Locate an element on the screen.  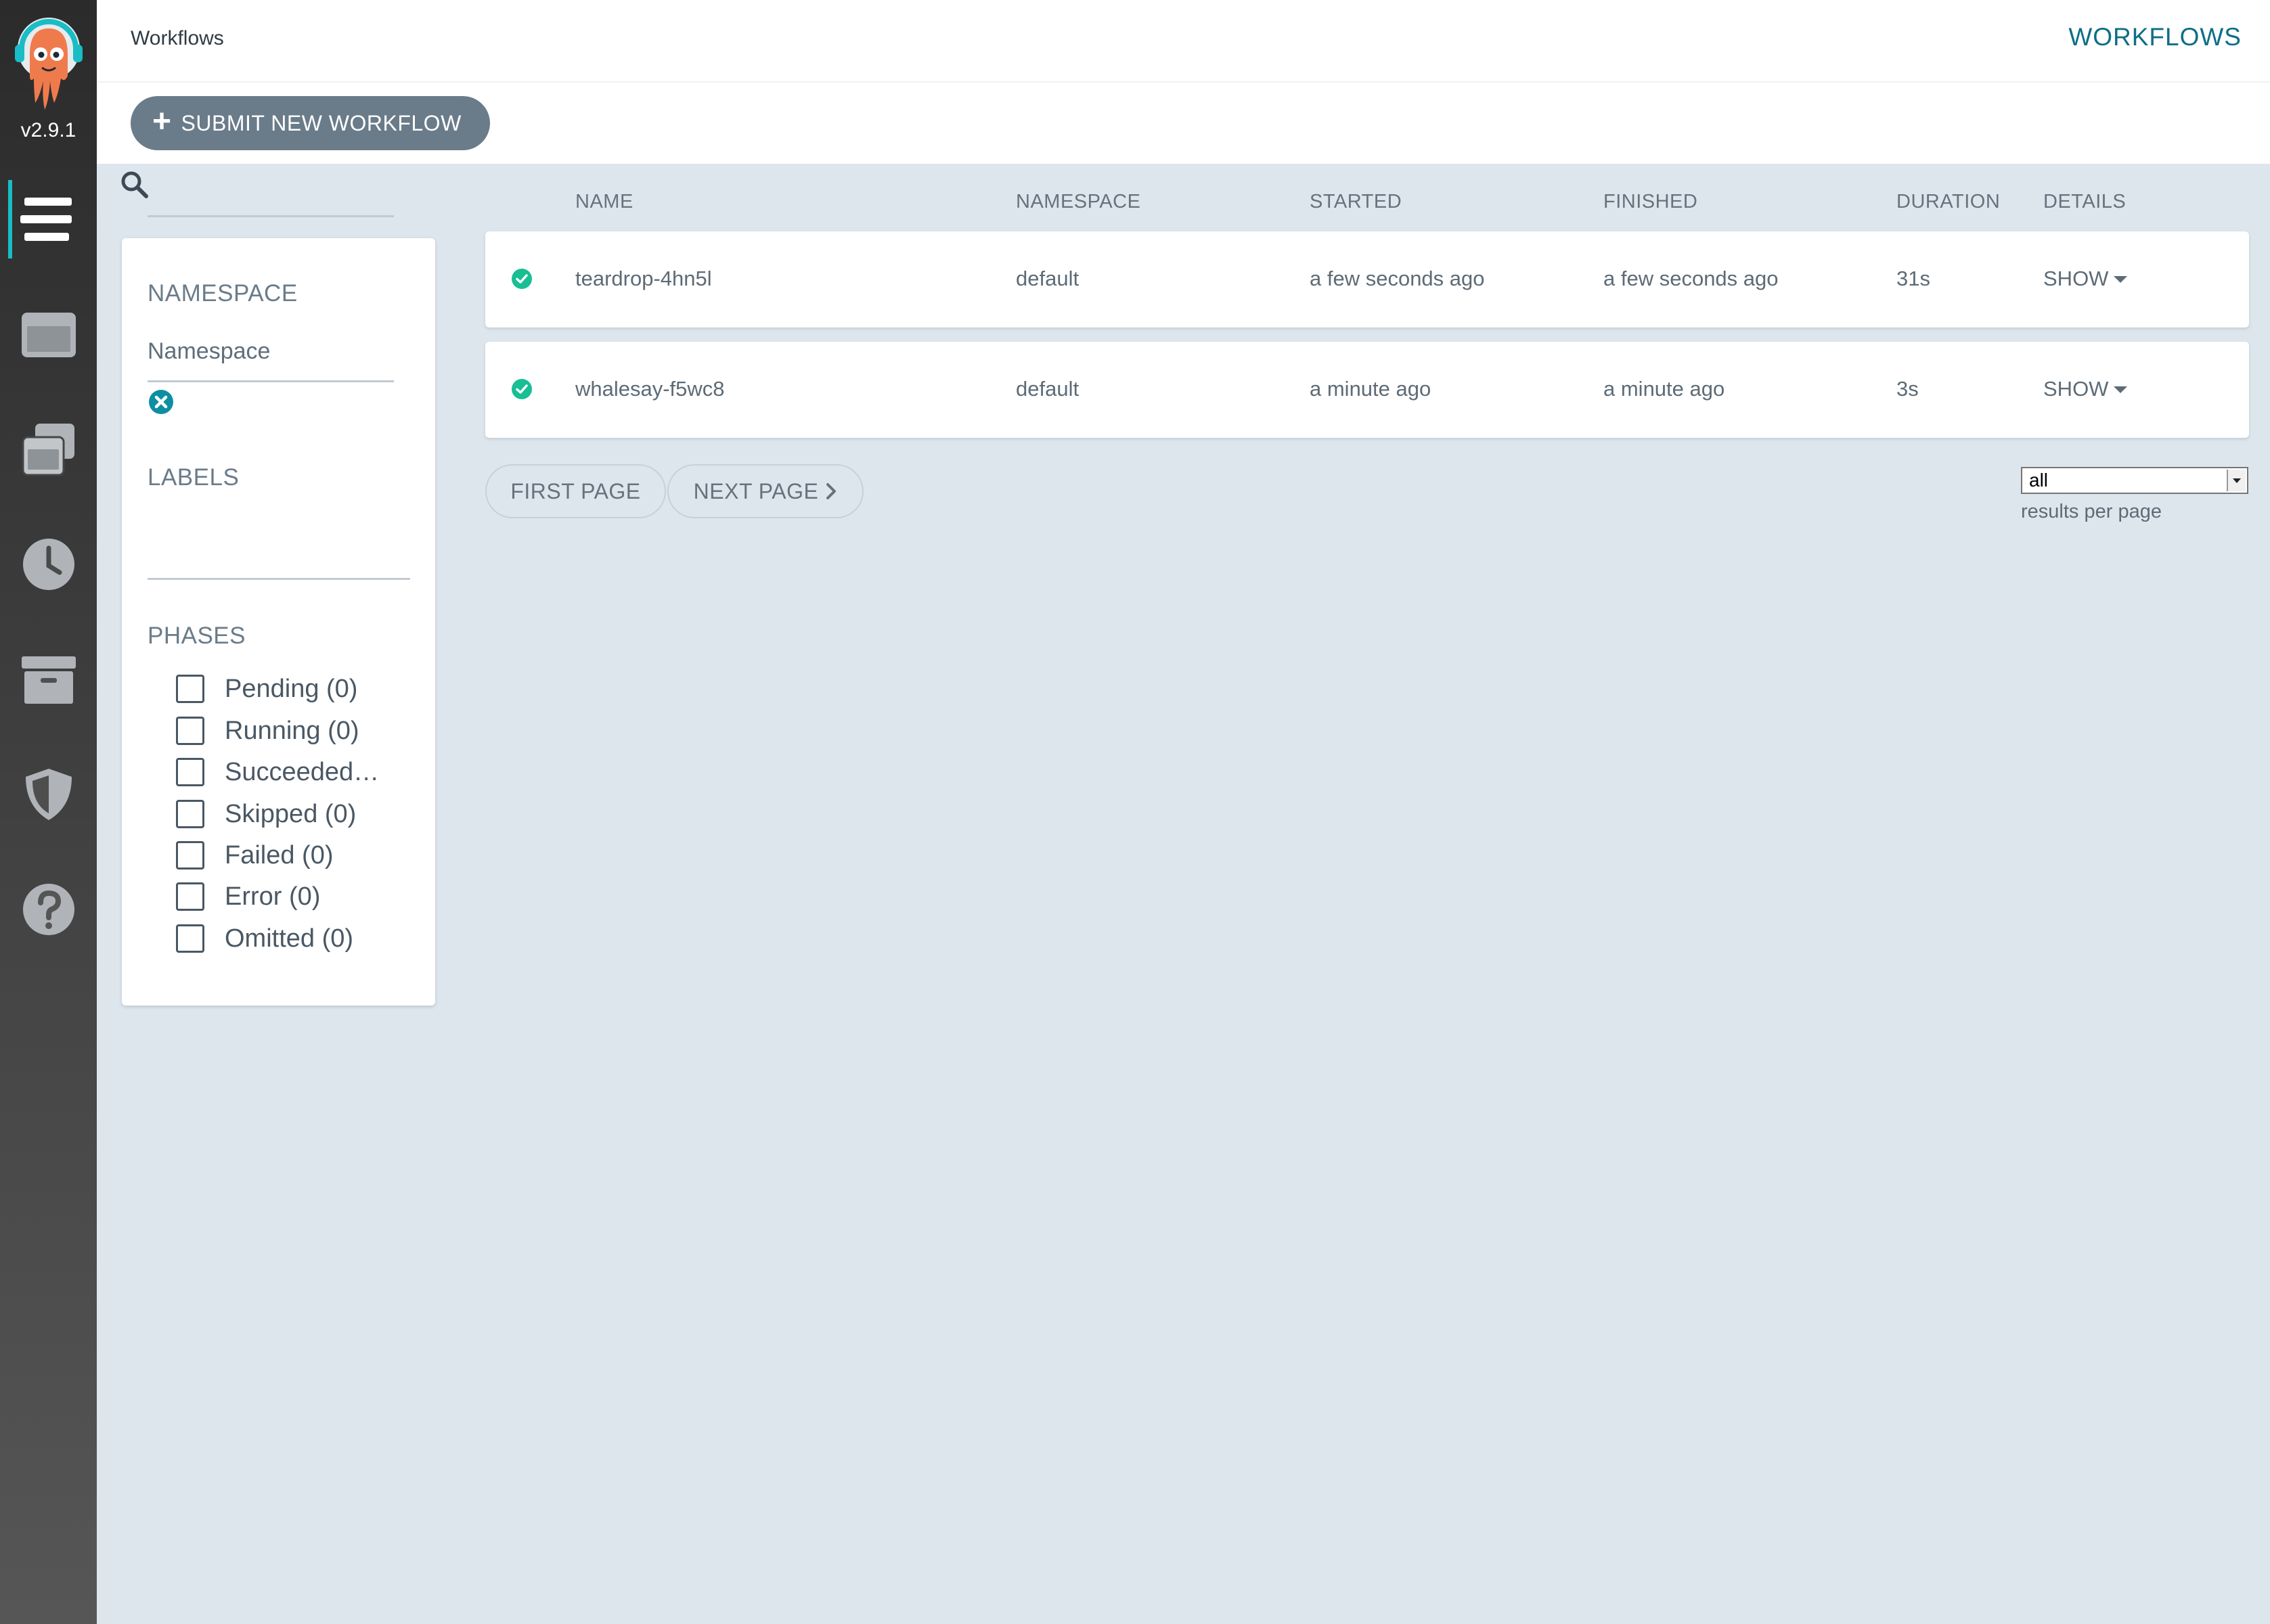
submit-button-label: SUBMIT NEW WORKFLOW is located at coordinates (321, 122).